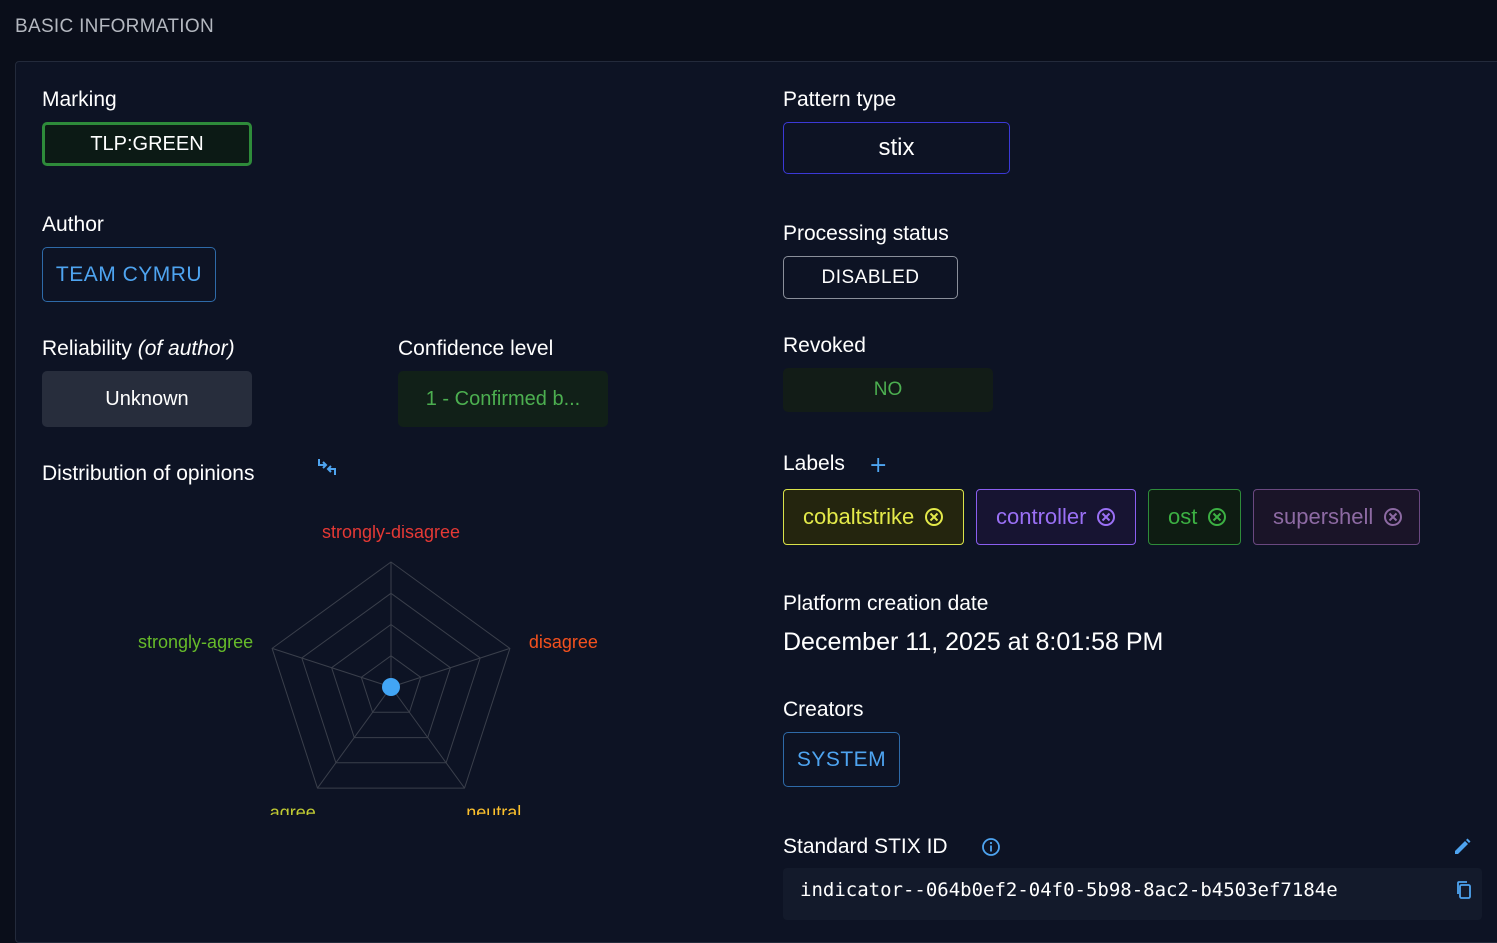  What do you see at coordinates (973, 642) in the screenshot?
I see `platform-creation-date-value: December 11, 2025 at 8:01:58 PM` at bounding box center [973, 642].